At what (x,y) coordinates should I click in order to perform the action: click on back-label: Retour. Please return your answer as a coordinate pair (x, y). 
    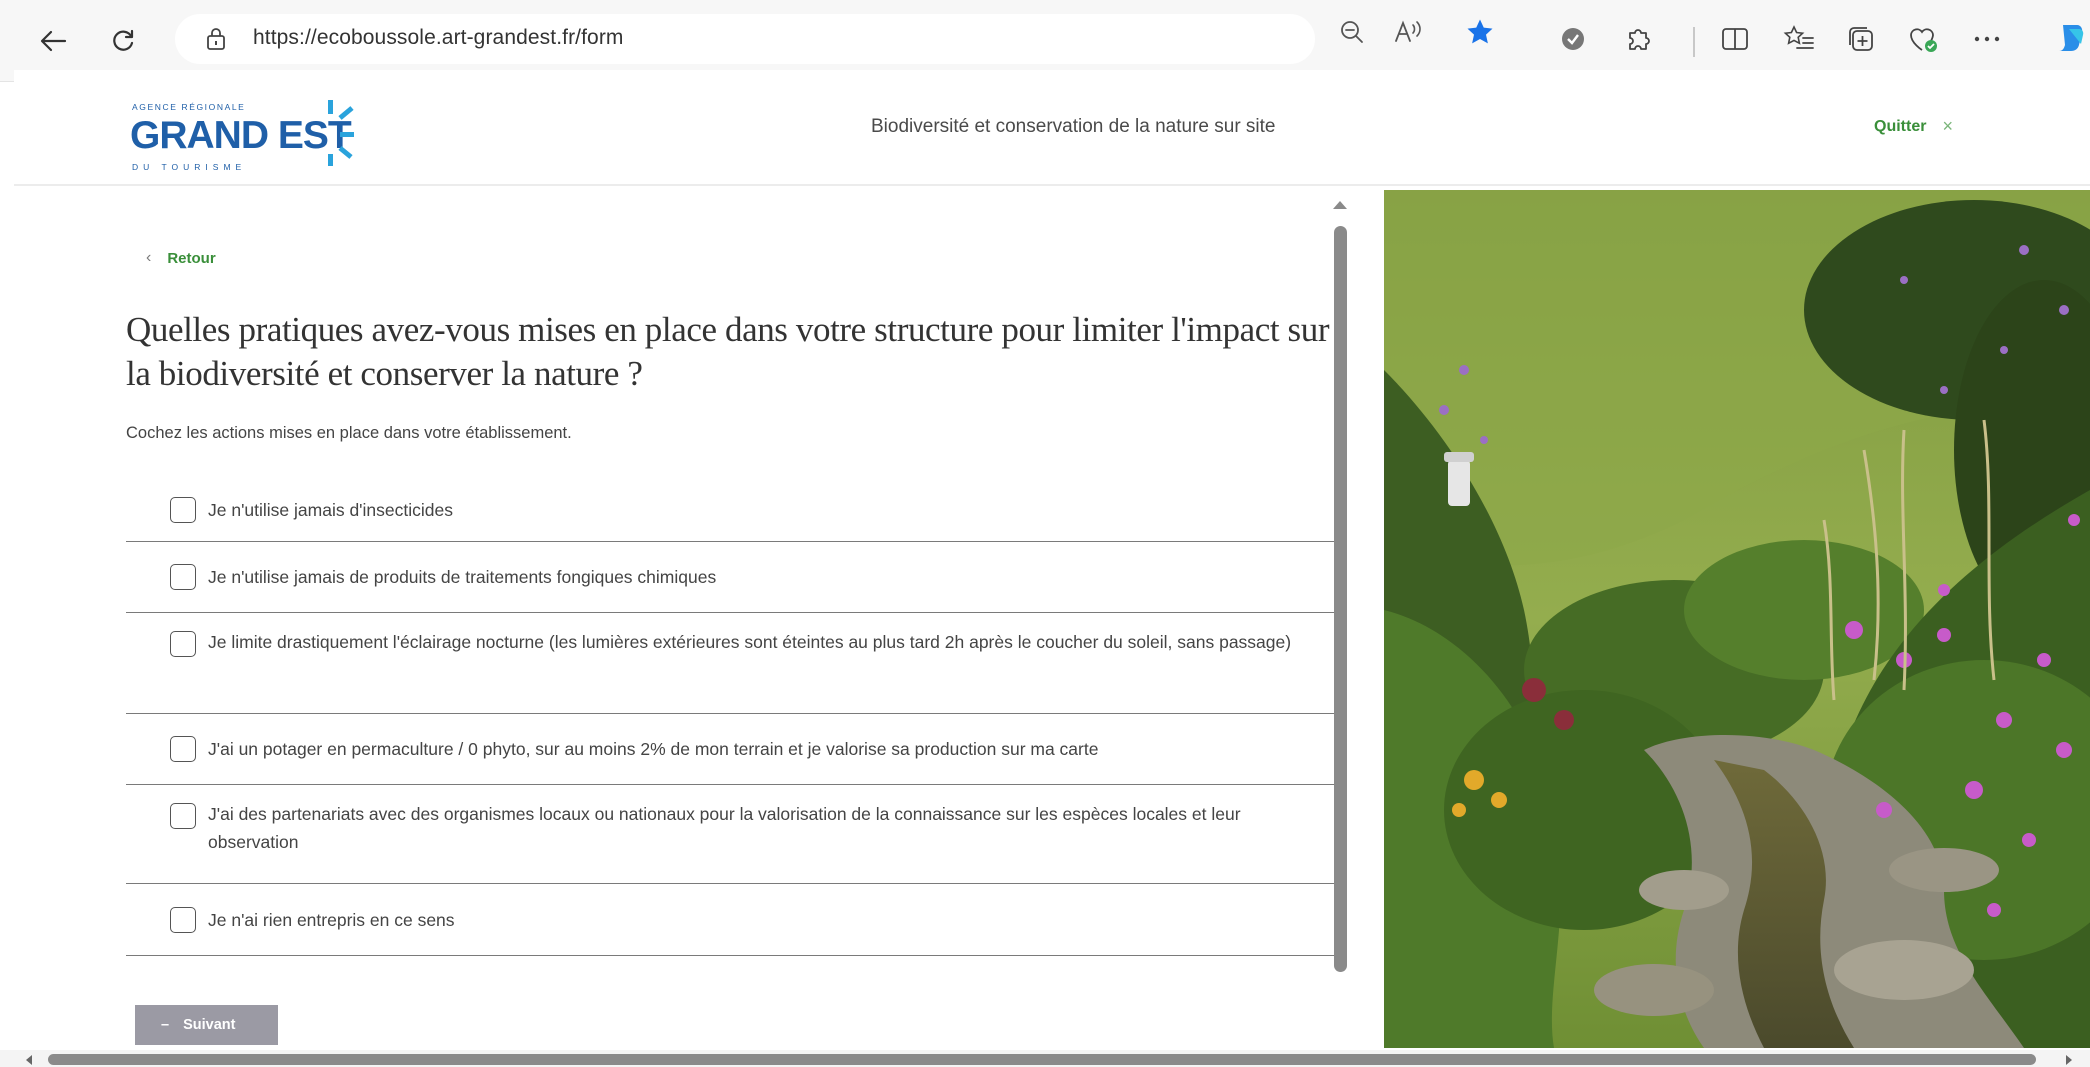
    Looking at the image, I should click on (191, 258).